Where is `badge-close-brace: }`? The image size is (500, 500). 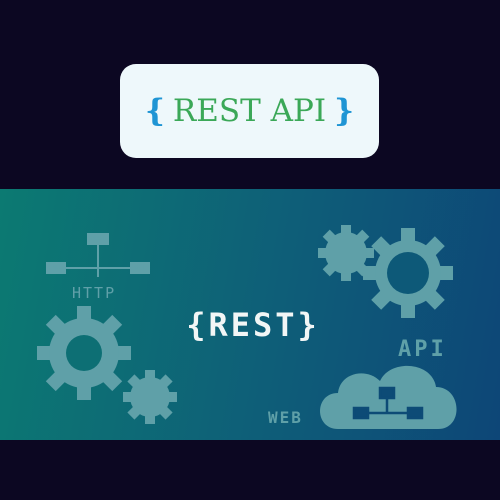
badge-close-brace: } is located at coordinates (344, 110).